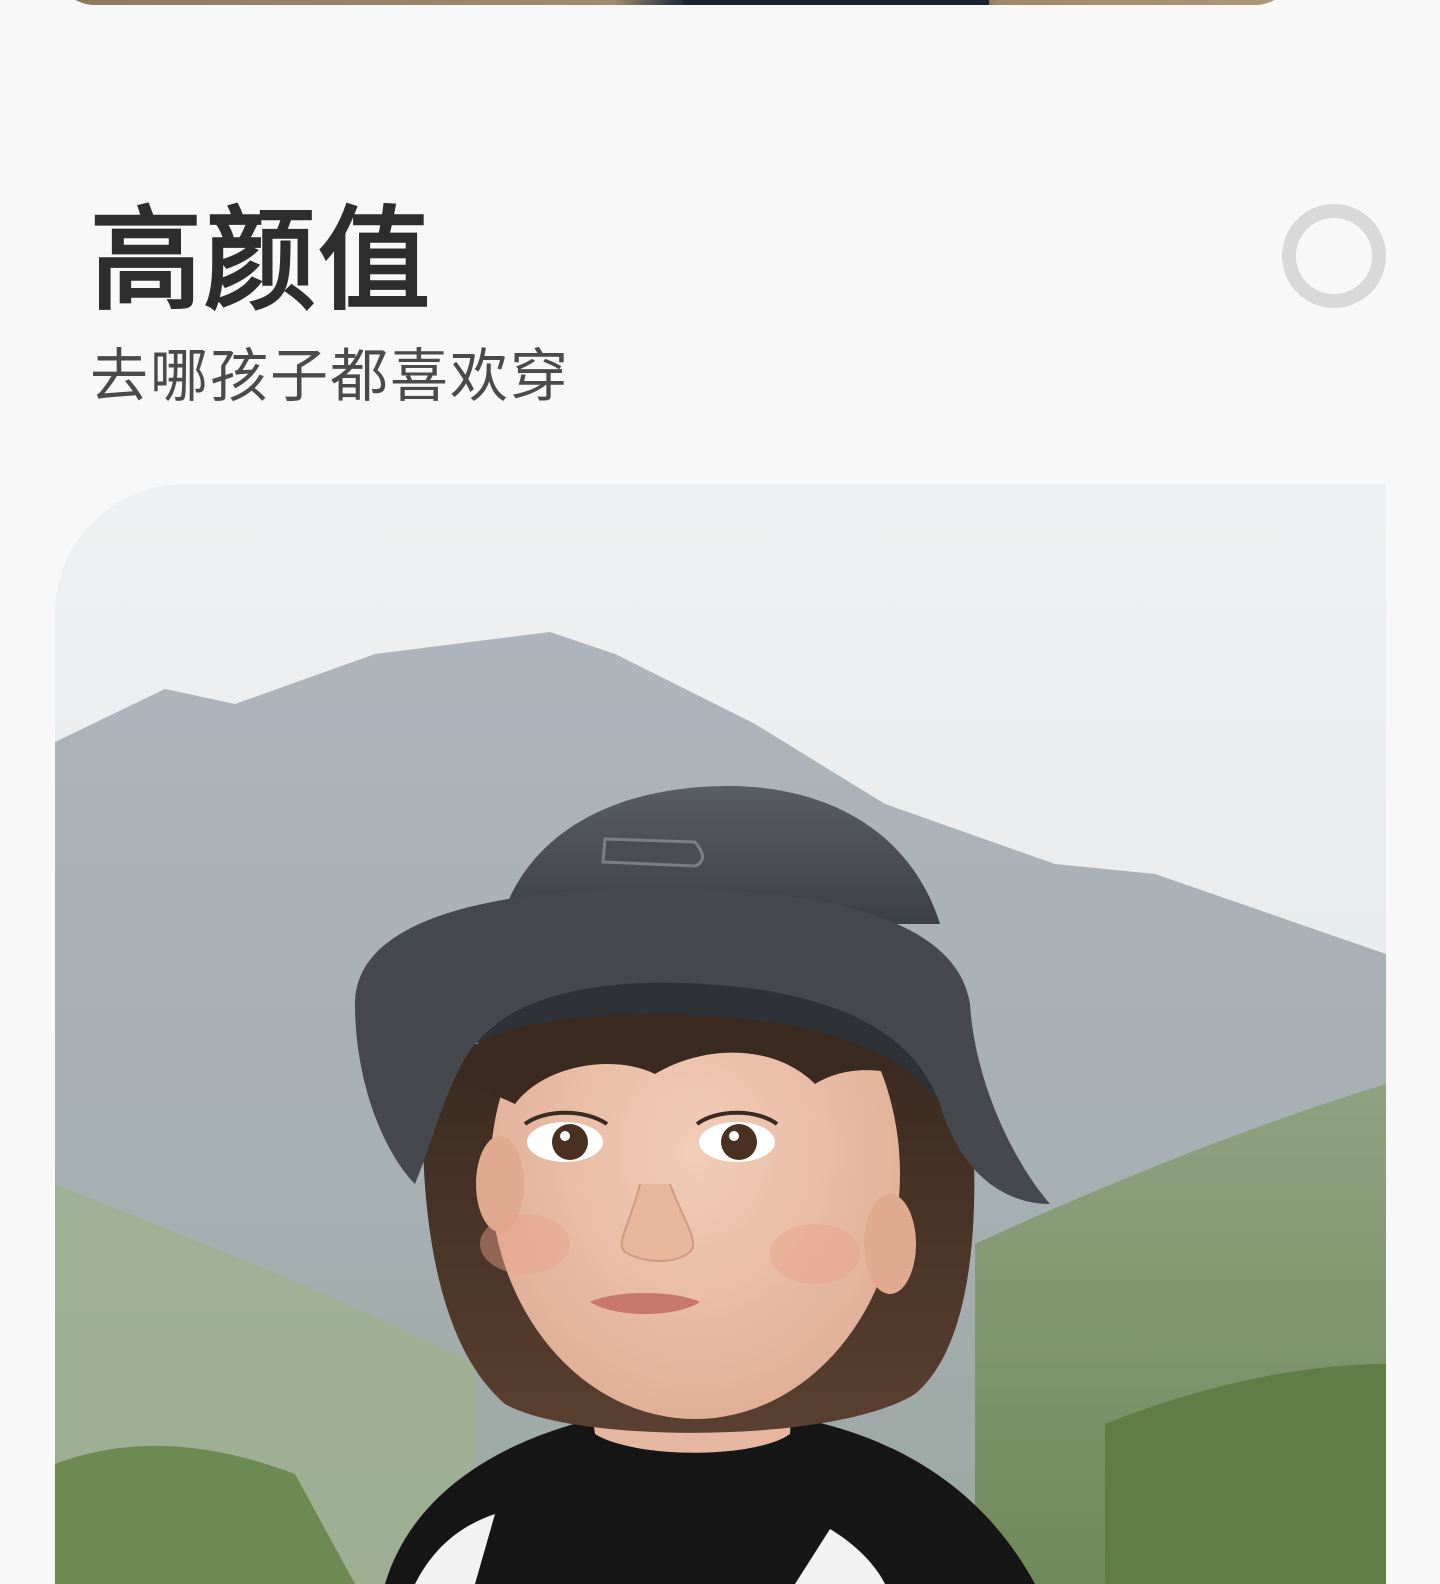 This screenshot has width=1440, height=1584. What do you see at coordinates (261, 261) in the screenshot?
I see `section-title: 高颜值` at bounding box center [261, 261].